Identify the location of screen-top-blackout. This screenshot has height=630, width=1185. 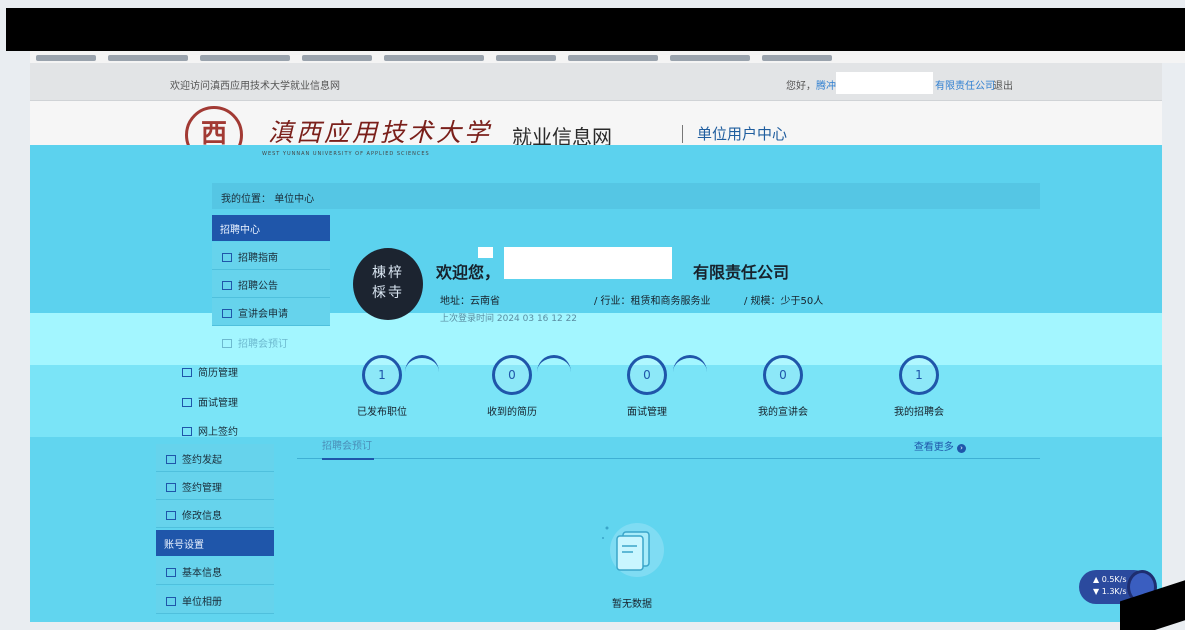
(595, 29).